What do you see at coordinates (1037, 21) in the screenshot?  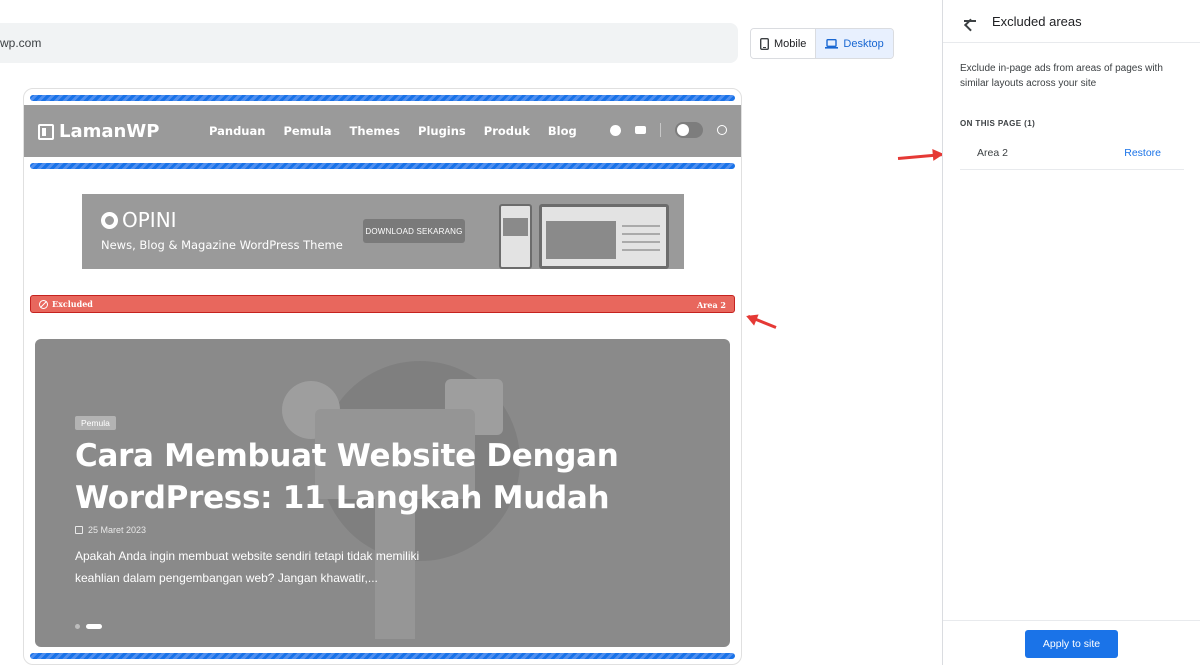 I see `panel-title: Excluded areas` at bounding box center [1037, 21].